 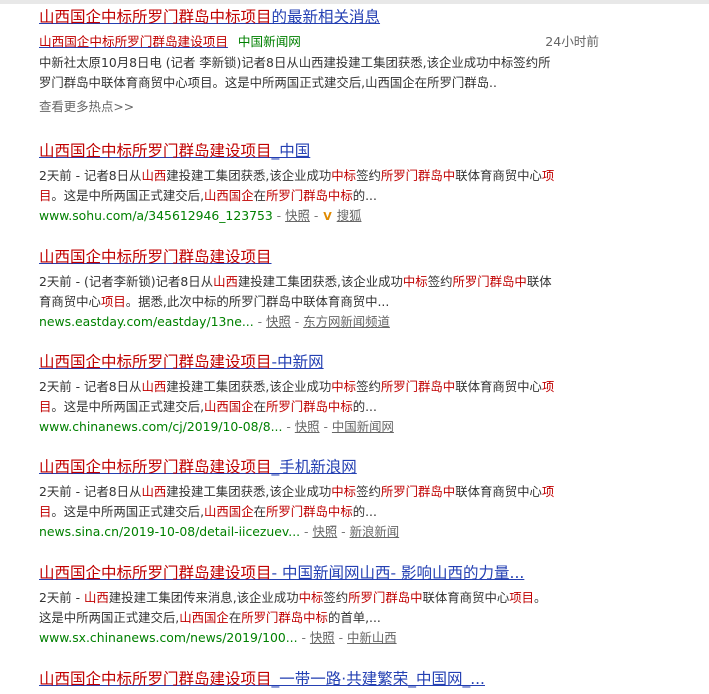 What do you see at coordinates (327, 216) in the screenshot?
I see `verified-v-icon: V` at bounding box center [327, 216].